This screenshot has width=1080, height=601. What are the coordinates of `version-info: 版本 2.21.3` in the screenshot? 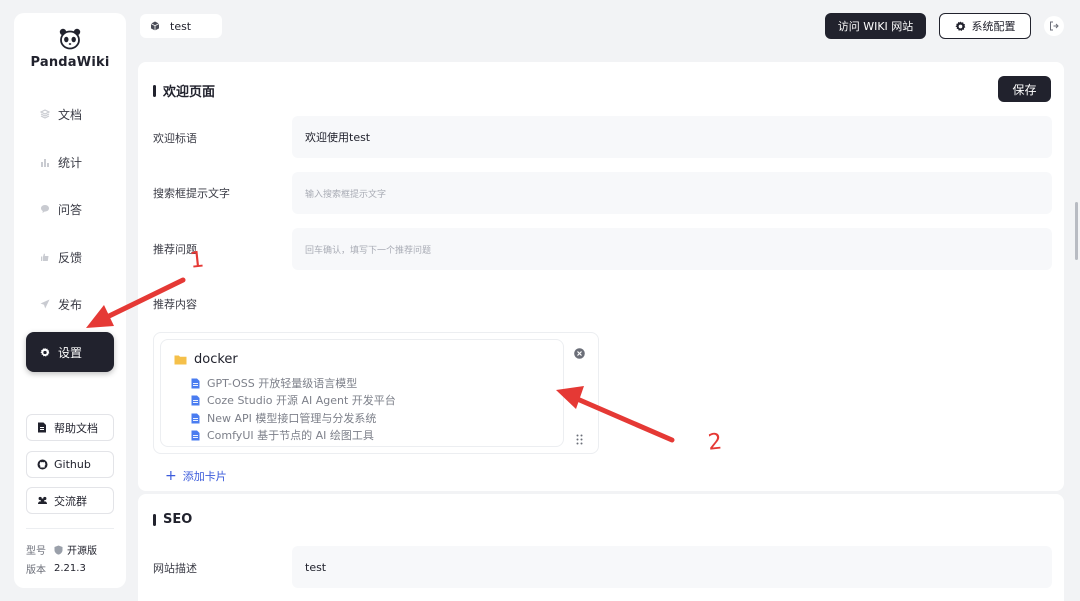 It's located at (56, 568).